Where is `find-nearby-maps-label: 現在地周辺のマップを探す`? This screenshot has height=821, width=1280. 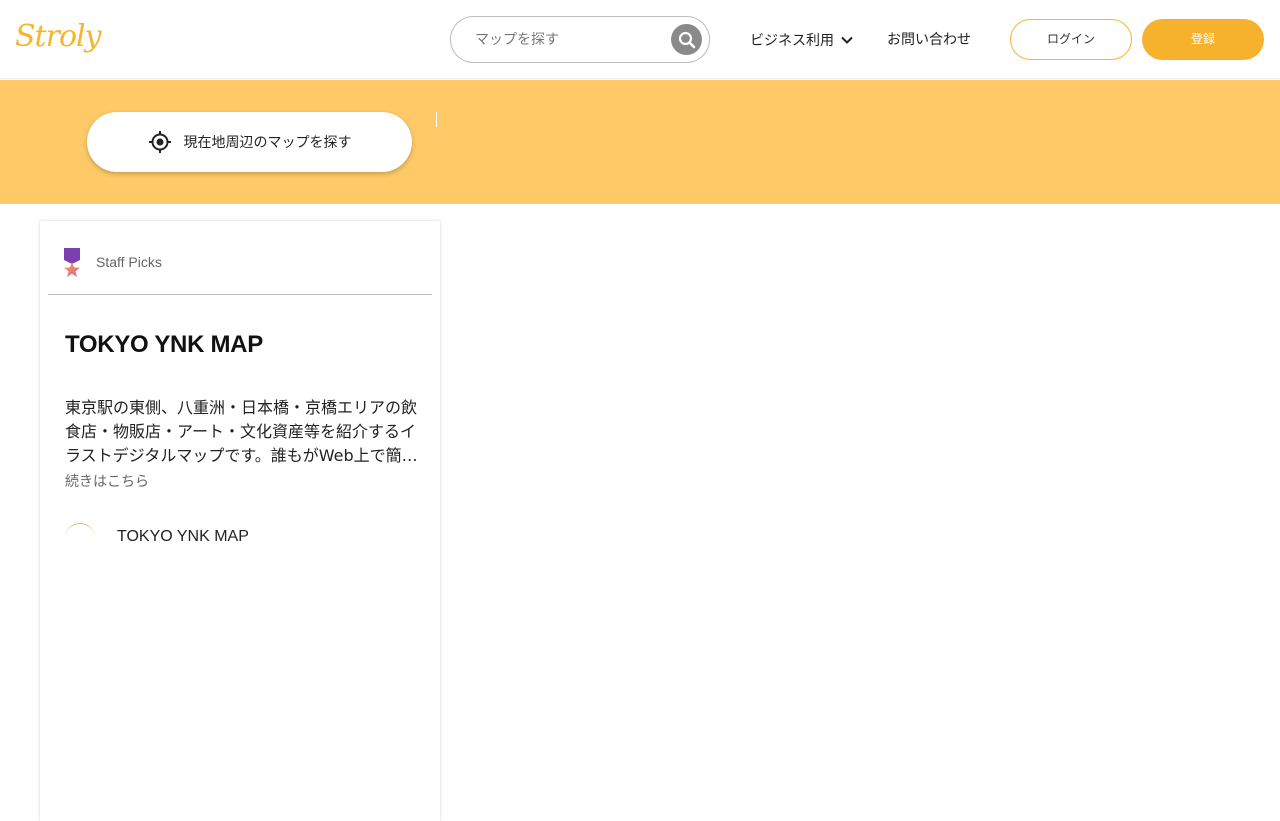
find-nearby-maps-label: 現在地周辺のマップを探す is located at coordinates (267, 143).